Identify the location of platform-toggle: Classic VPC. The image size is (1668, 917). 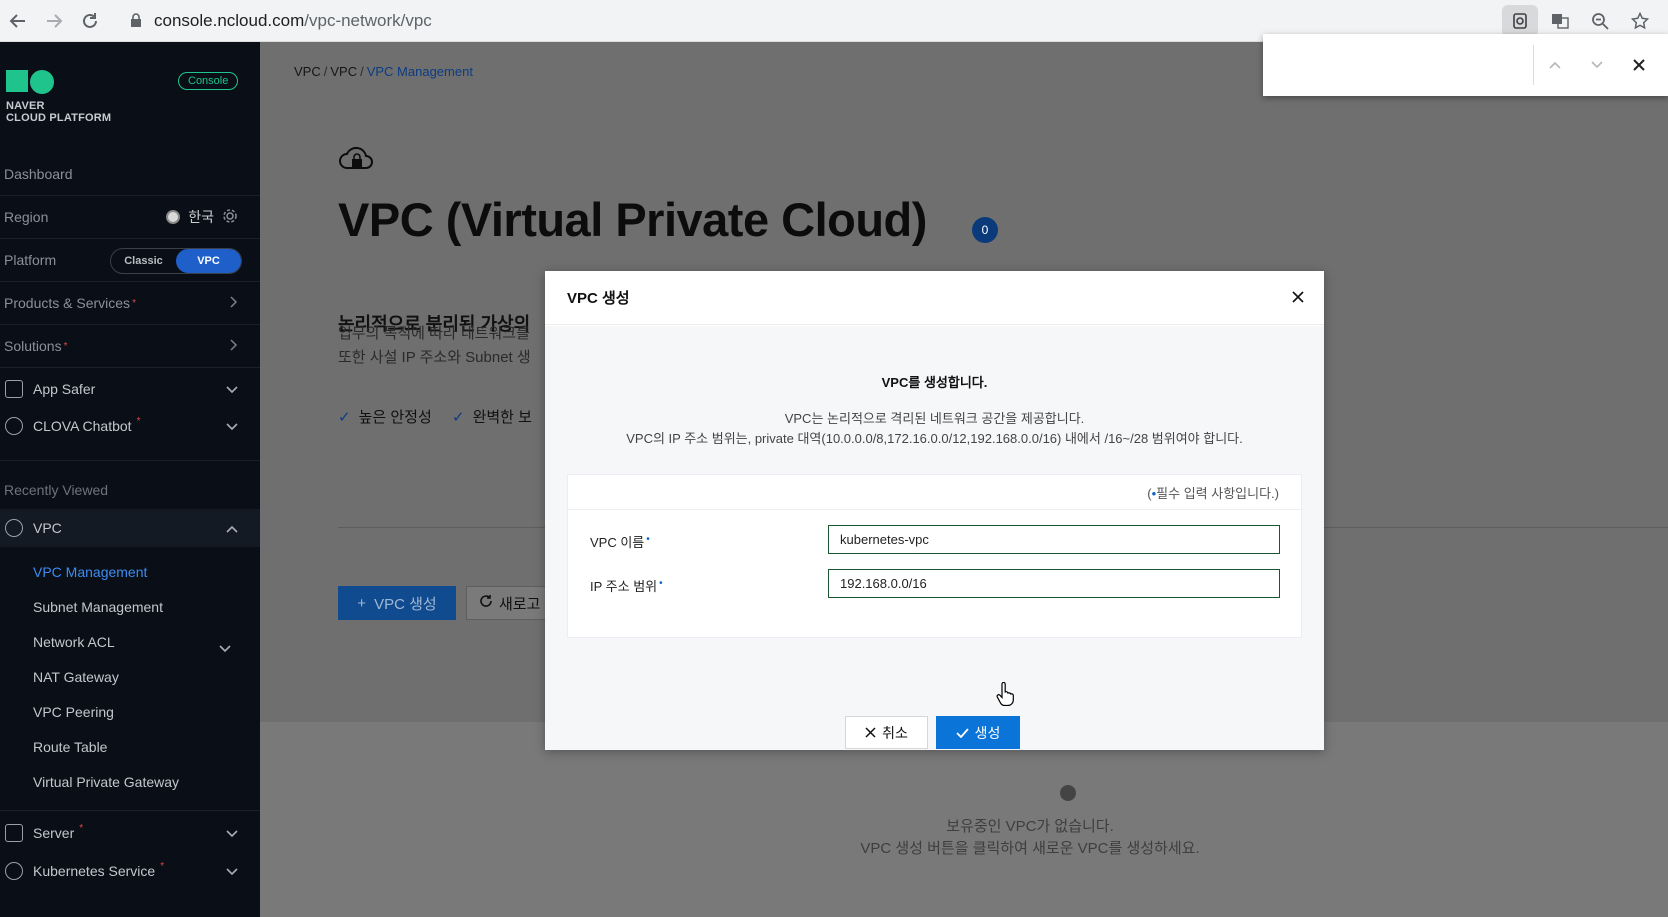
(176, 261).